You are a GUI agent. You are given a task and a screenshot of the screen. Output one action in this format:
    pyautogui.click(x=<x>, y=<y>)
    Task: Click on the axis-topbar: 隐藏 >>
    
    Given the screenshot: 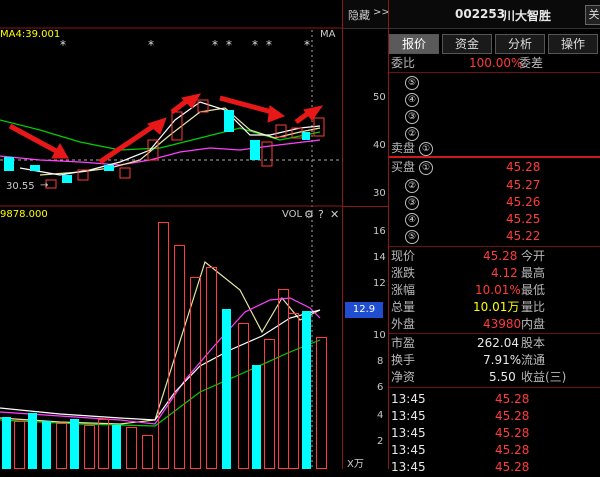 What is the action you would take?
    pyautogui.click(x=366, y=14)
    